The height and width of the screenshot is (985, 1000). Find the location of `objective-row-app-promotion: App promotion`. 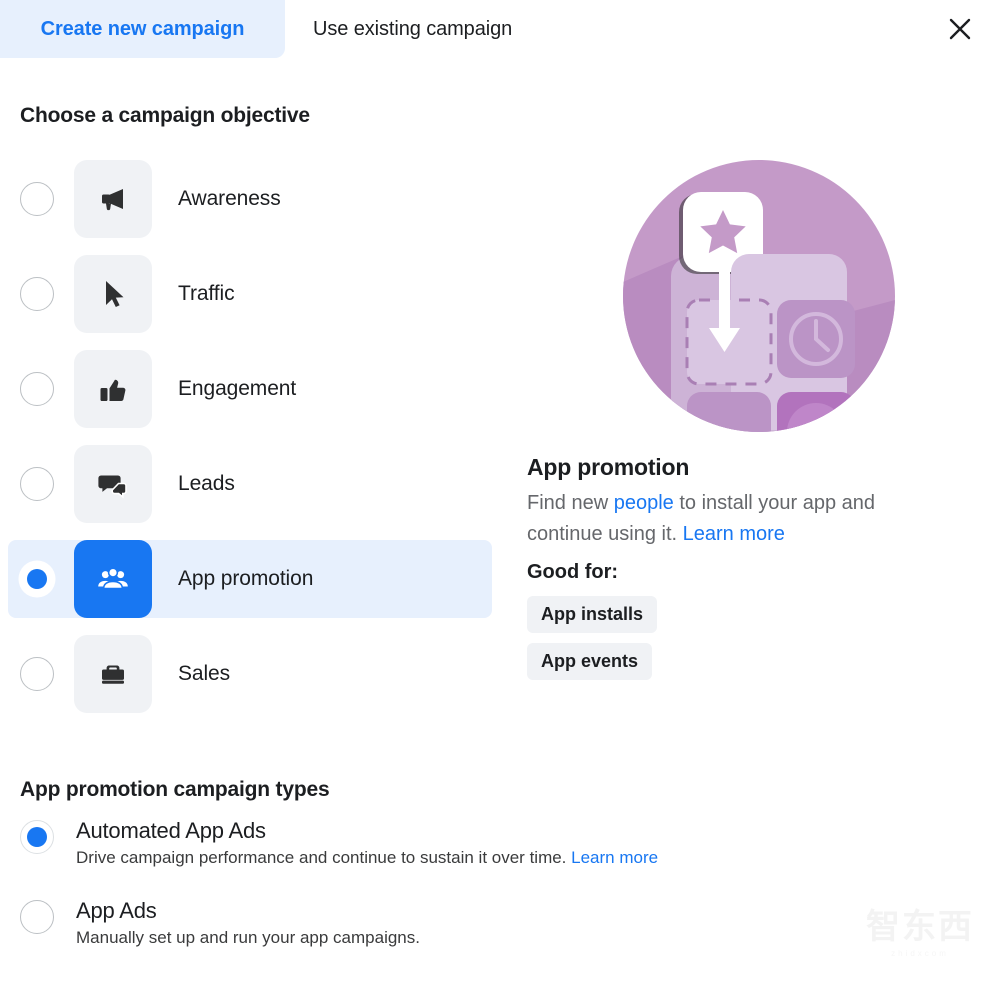

objective-row-app-promotion: App promotion is located at coordinates (250, 579).